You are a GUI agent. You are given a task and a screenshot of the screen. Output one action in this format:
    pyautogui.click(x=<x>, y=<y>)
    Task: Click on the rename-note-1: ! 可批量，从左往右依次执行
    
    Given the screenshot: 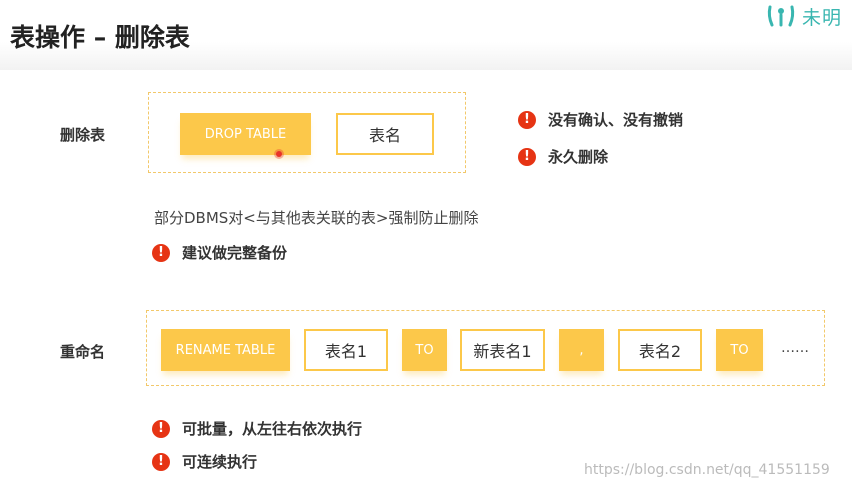 What is the action you would take?
    pyautogui.click(x=257, y=428)
    